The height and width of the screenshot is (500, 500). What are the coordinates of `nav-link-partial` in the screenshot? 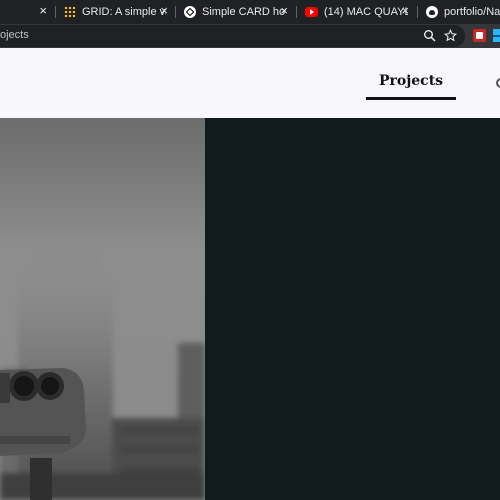 It's located at (498, 83).